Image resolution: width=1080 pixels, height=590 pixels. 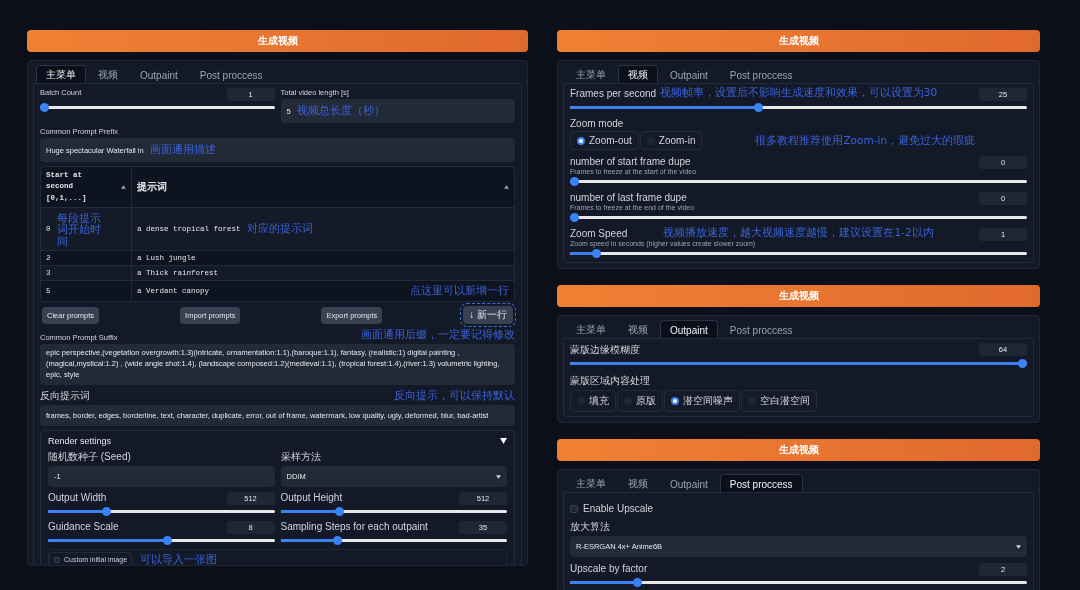 What do you see at coordinates (179, 558) in the screenshot?
I see `annotation: 可以导入一张图` at bounding box center [179, 558].